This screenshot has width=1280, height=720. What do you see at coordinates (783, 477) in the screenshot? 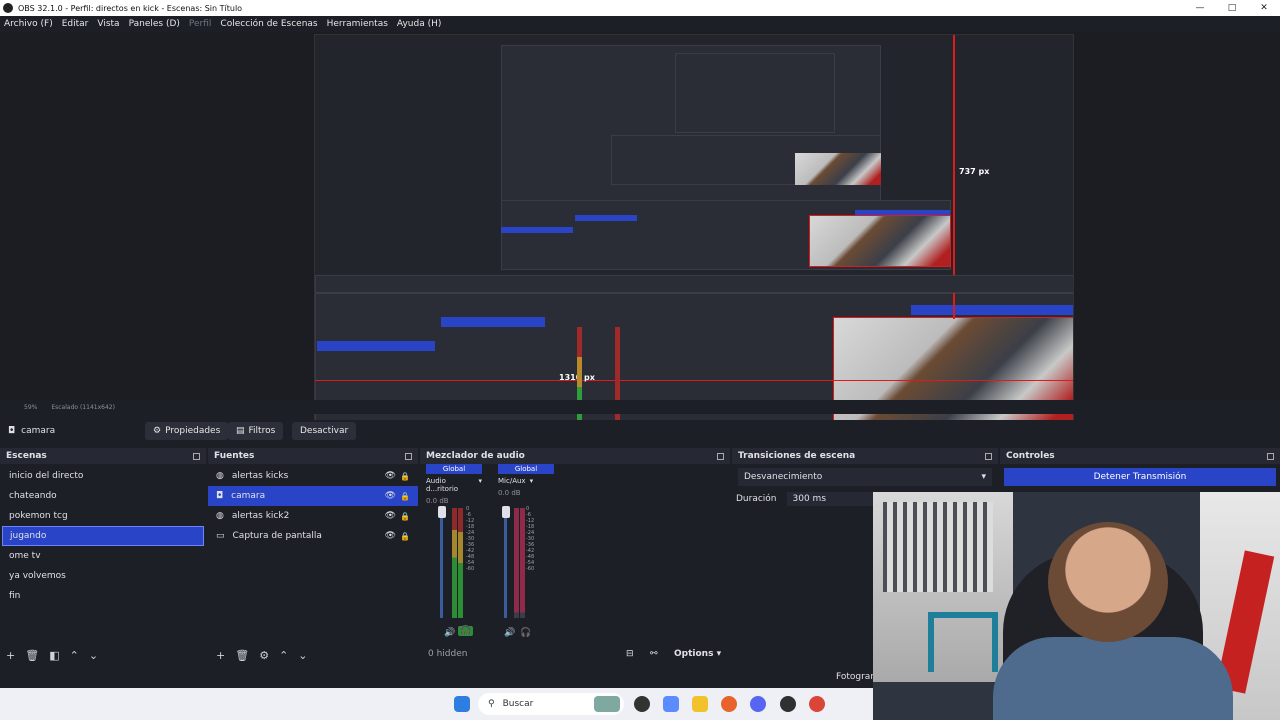
I see `transition-selected: Desvanecimiento` at bounding box center [783, 477].